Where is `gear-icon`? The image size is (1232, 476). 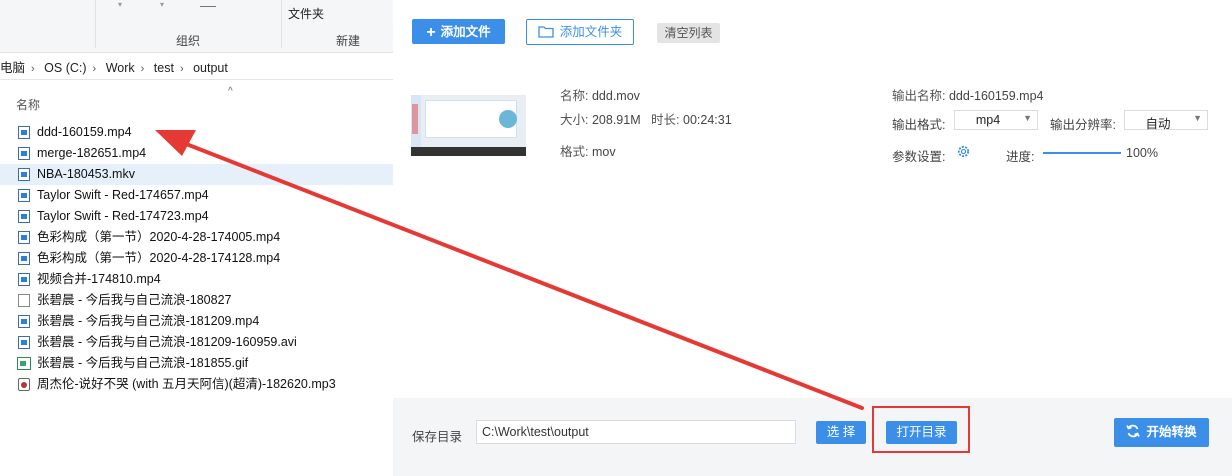
gear-icon is located at coordinates (963, 151).